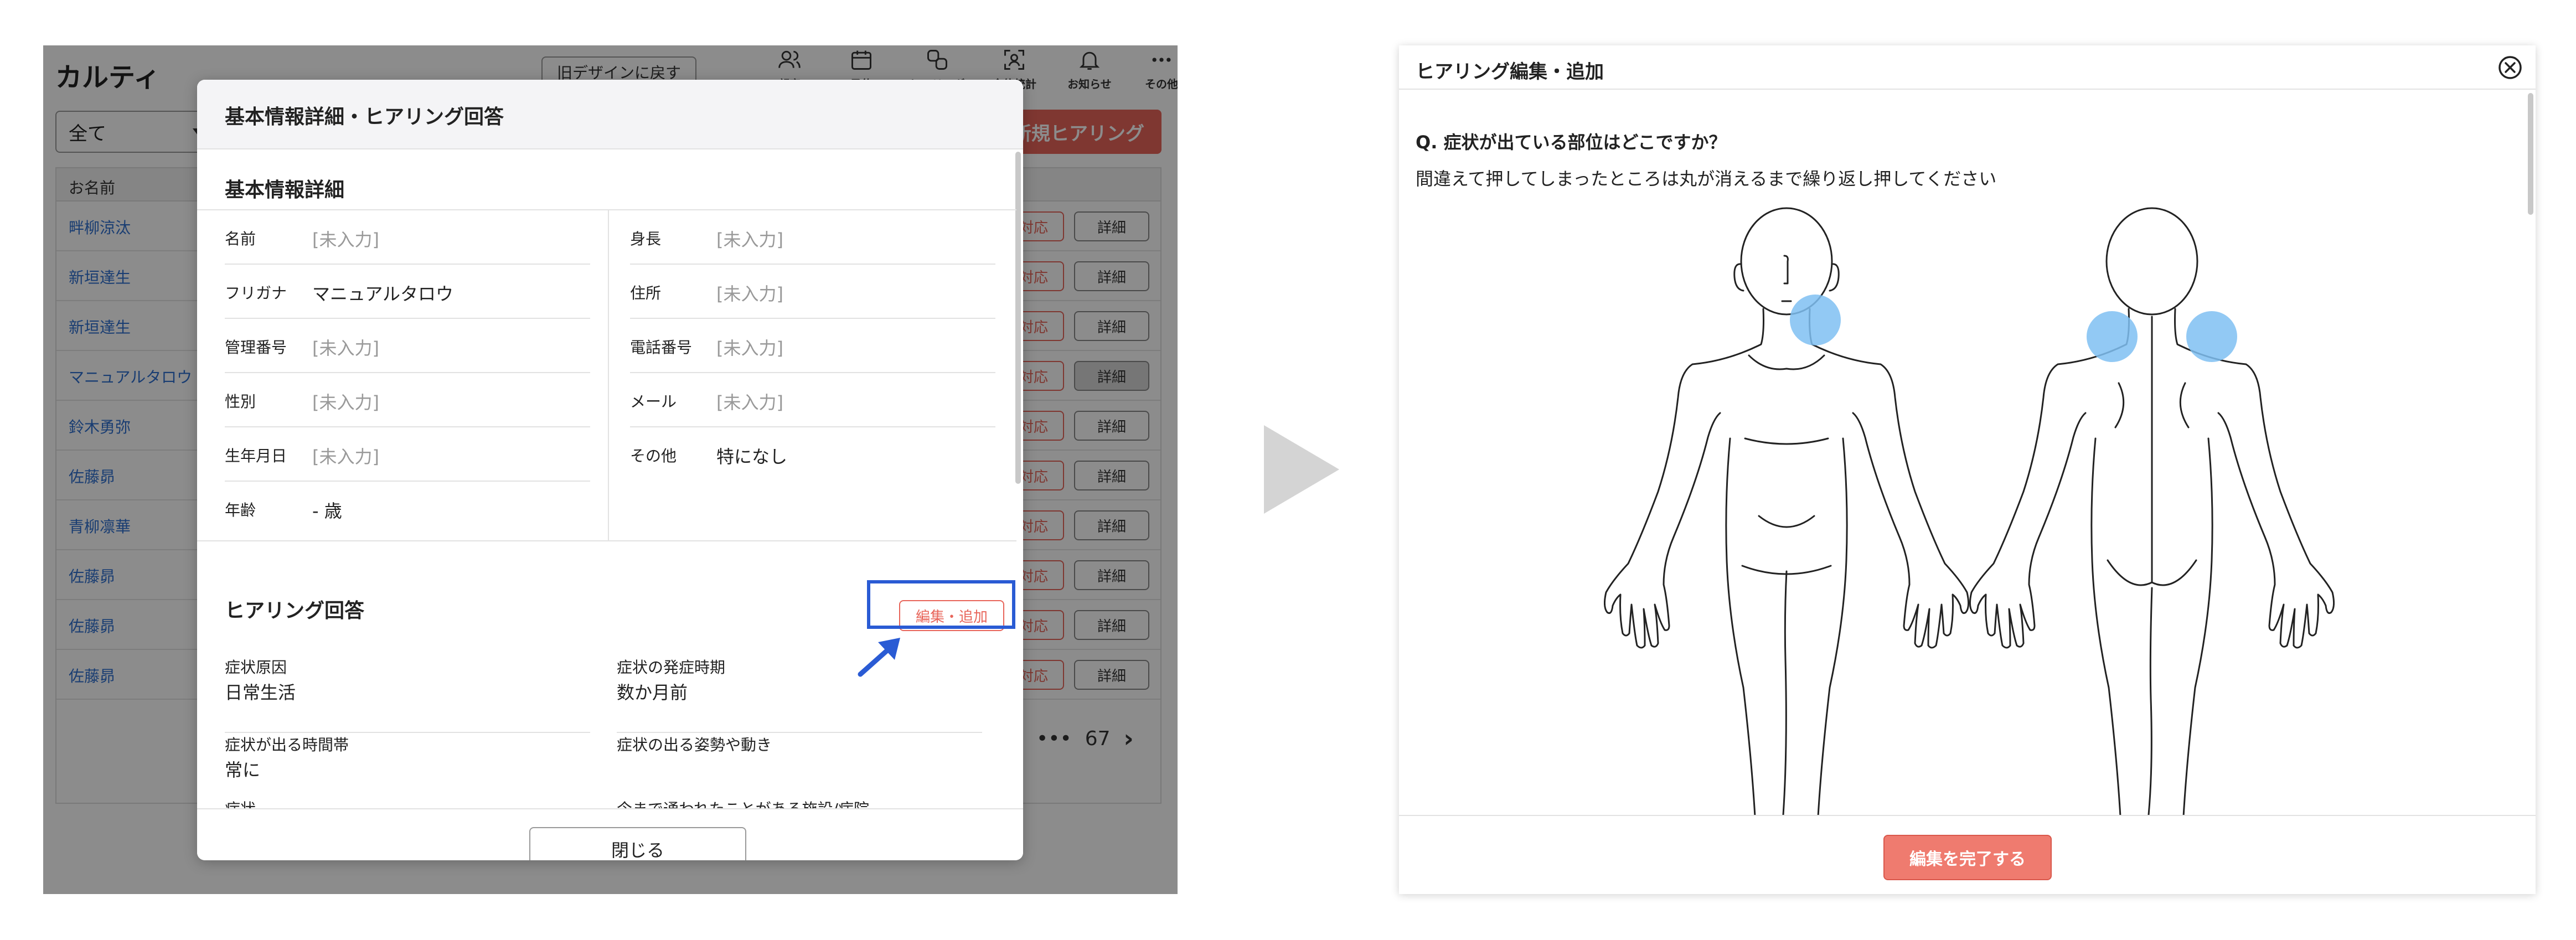 This screenshot has width=2576, height=940. What do you see at coordinates (408, 454) in the screenshot?
I see `field-birthdate: 生年月日 [未入力]` at bounding box center [408, 454].